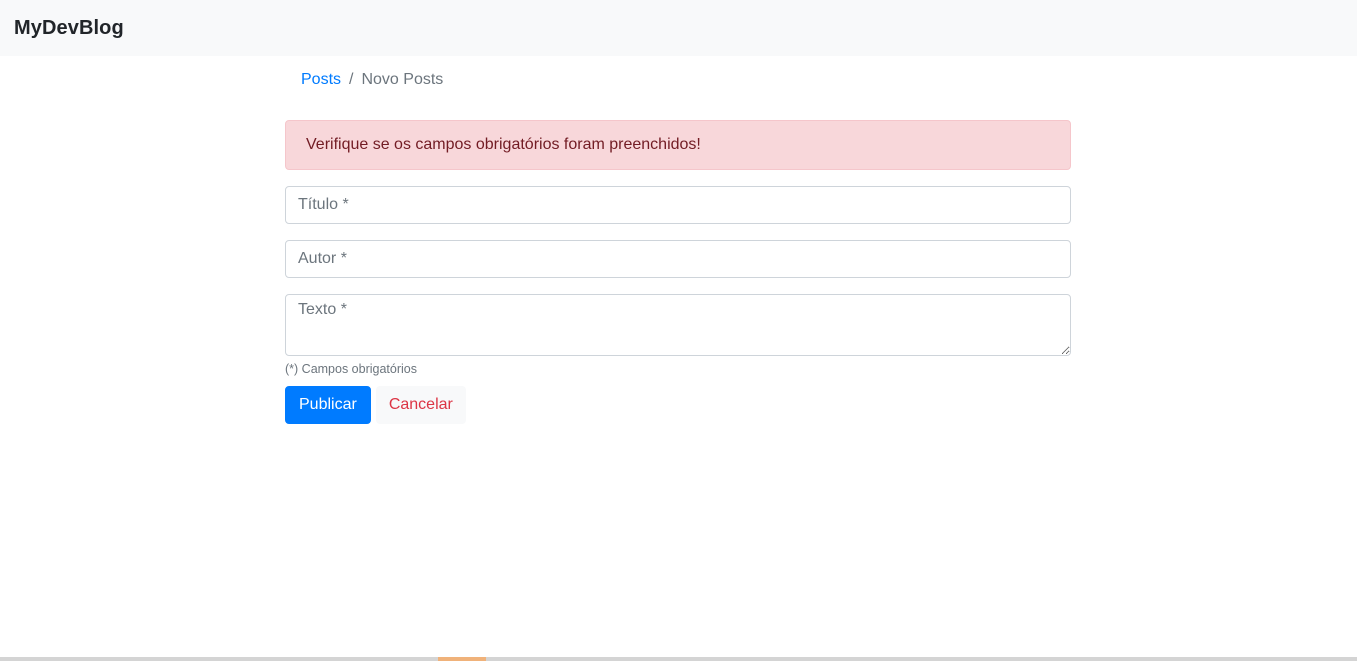 Image resolution: width=1357 pixels, height=661 pixels. What do you see at coordinates (321, 80) in the screenshot?
I see `breadcrumb-item-posts: Posts` at bounding box center [321, 80].